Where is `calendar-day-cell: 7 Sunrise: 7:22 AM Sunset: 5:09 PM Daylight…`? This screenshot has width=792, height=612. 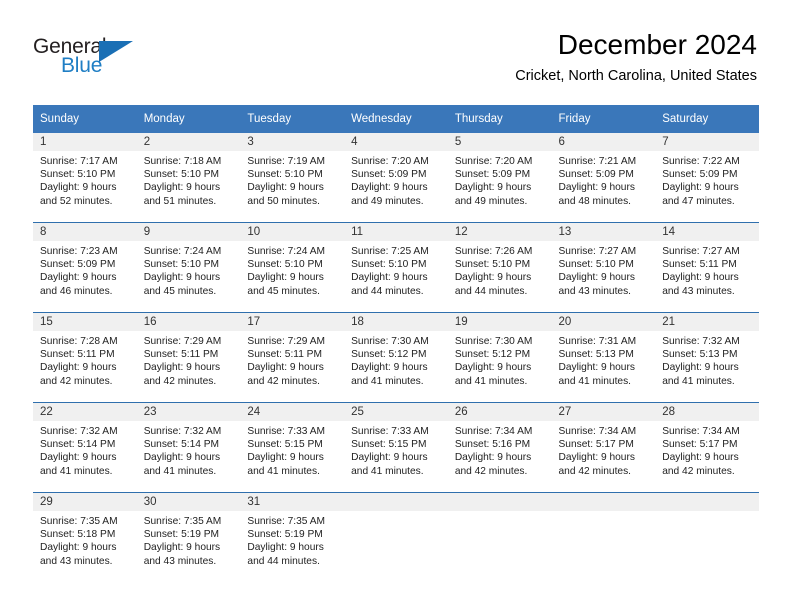
calendar-day-cell: 7 Sunrise: 7:22 AM Sunset: 5:09 PM Daylight… is located at coordinates (707, 178).